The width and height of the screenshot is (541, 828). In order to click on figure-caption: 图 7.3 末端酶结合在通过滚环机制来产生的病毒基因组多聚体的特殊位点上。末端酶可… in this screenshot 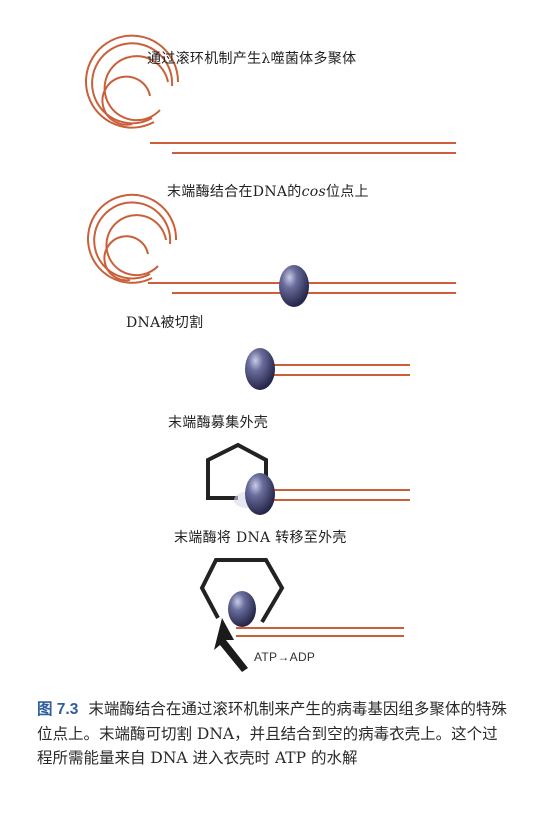, I will do `click(272, 733)`.